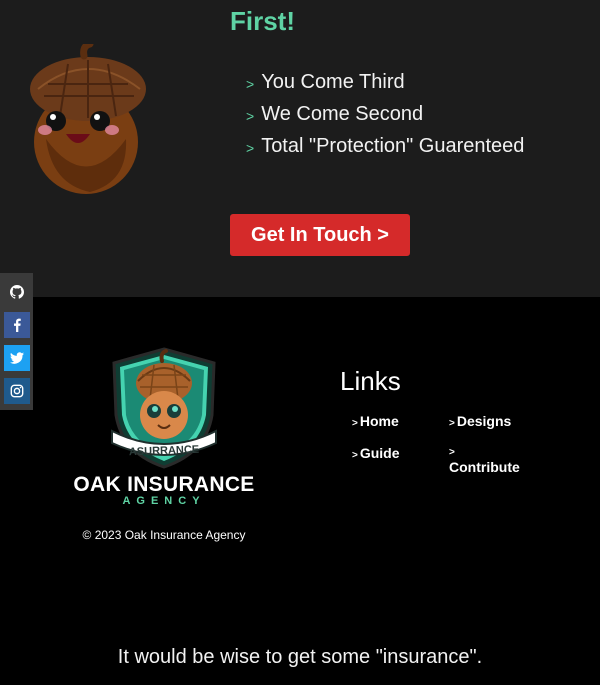 This screenshot has width=600, height=685. What do you see at coordinates (379, 453) in the screenshot?
I see `link-label: Guide` at bounding box center [379, 453].